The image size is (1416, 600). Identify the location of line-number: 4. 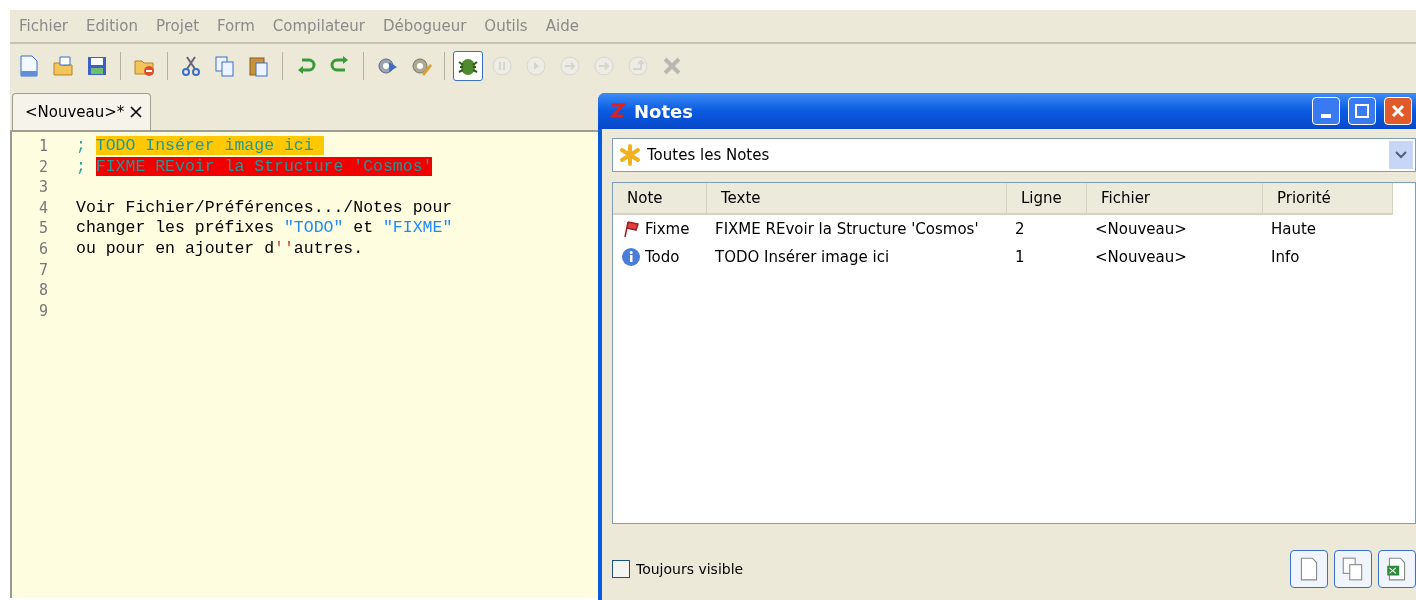
(42, 208).